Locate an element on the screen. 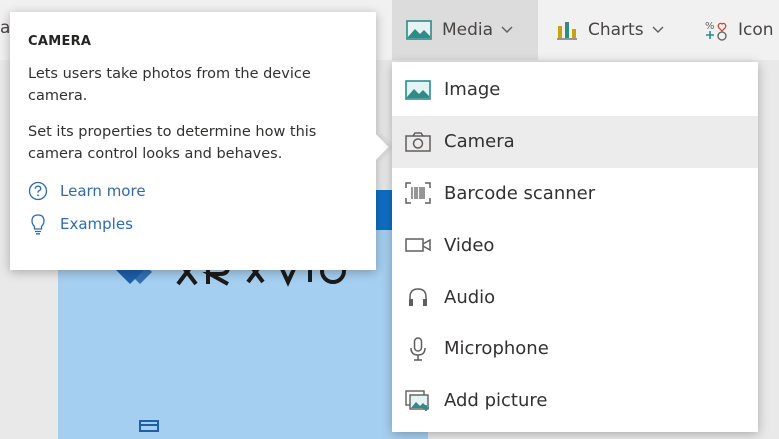 The height and width of the screenshot is (439, 779). microphone-icon is located at coordinates (418, 349).